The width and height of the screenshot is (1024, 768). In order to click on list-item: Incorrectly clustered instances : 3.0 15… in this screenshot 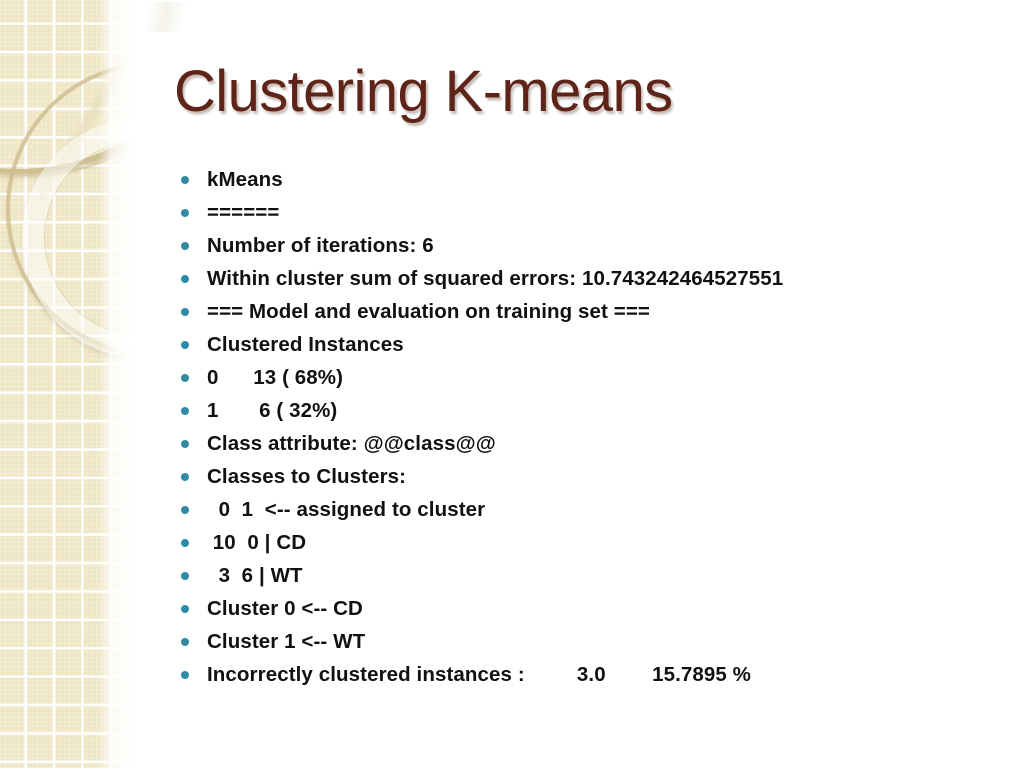, I will do `click(591, 674)`.